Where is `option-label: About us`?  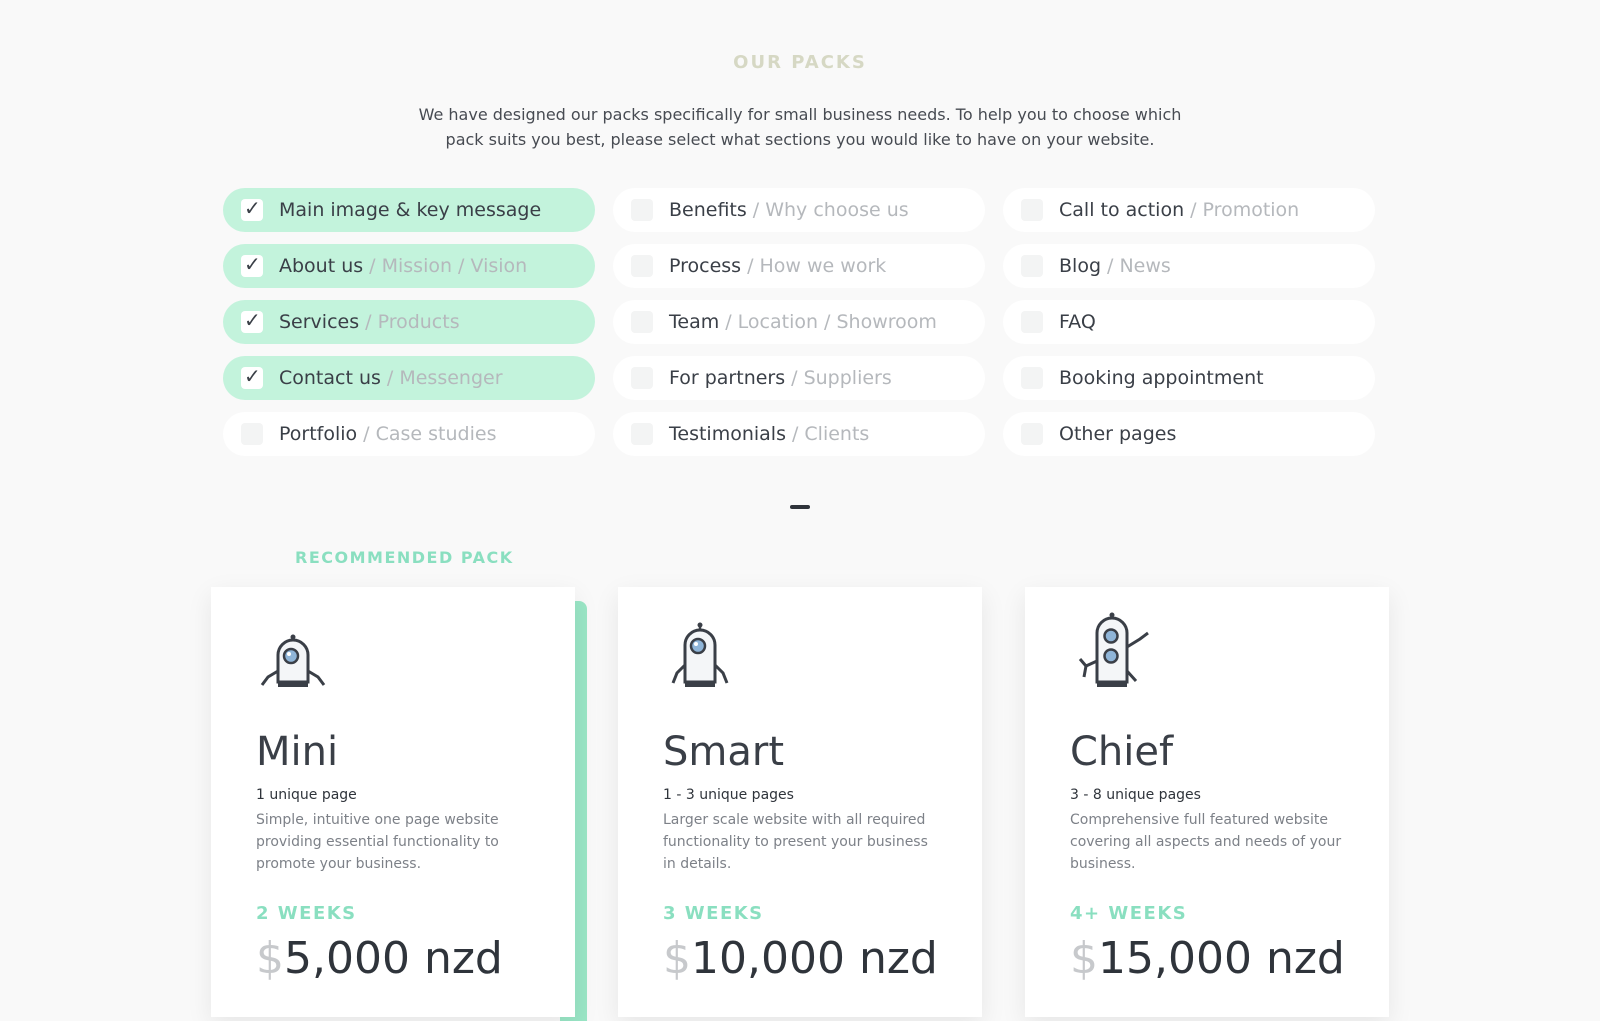
option-label: About us is located at coordinates (321, 266).